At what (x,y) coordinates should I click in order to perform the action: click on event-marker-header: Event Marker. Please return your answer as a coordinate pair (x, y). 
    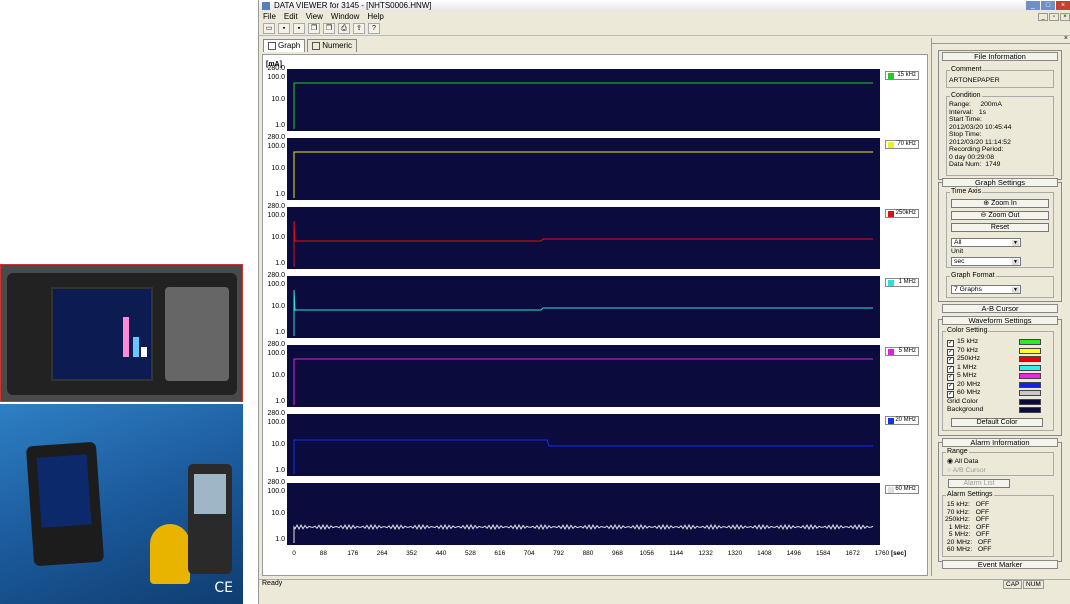
    Looking at the image, I should click on (1000, 564).